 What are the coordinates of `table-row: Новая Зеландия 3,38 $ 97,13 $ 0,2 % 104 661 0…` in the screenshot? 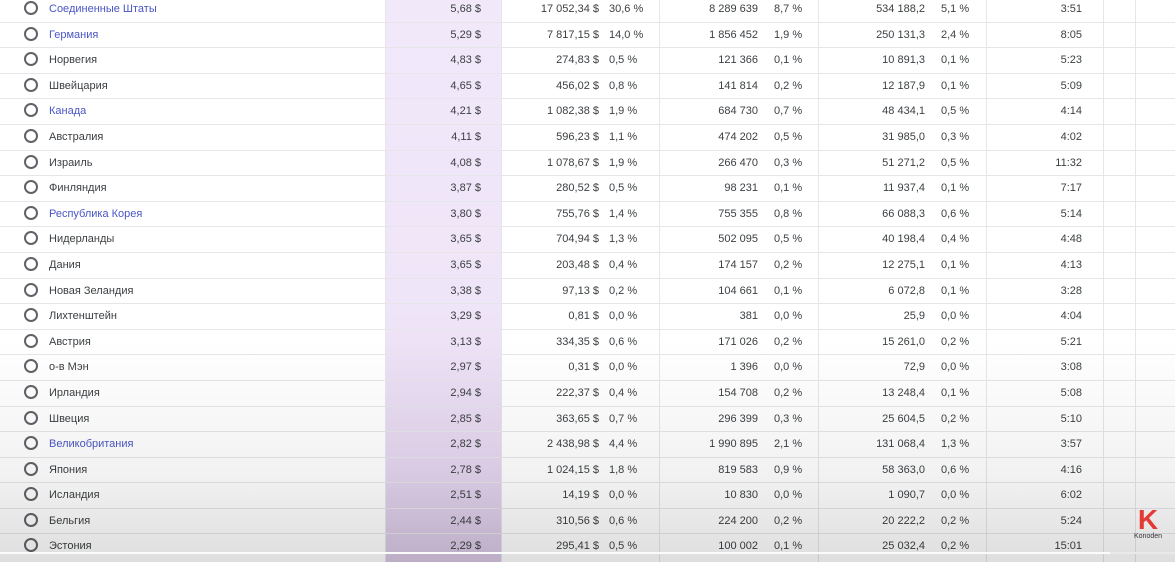 It's located at (587, 292).